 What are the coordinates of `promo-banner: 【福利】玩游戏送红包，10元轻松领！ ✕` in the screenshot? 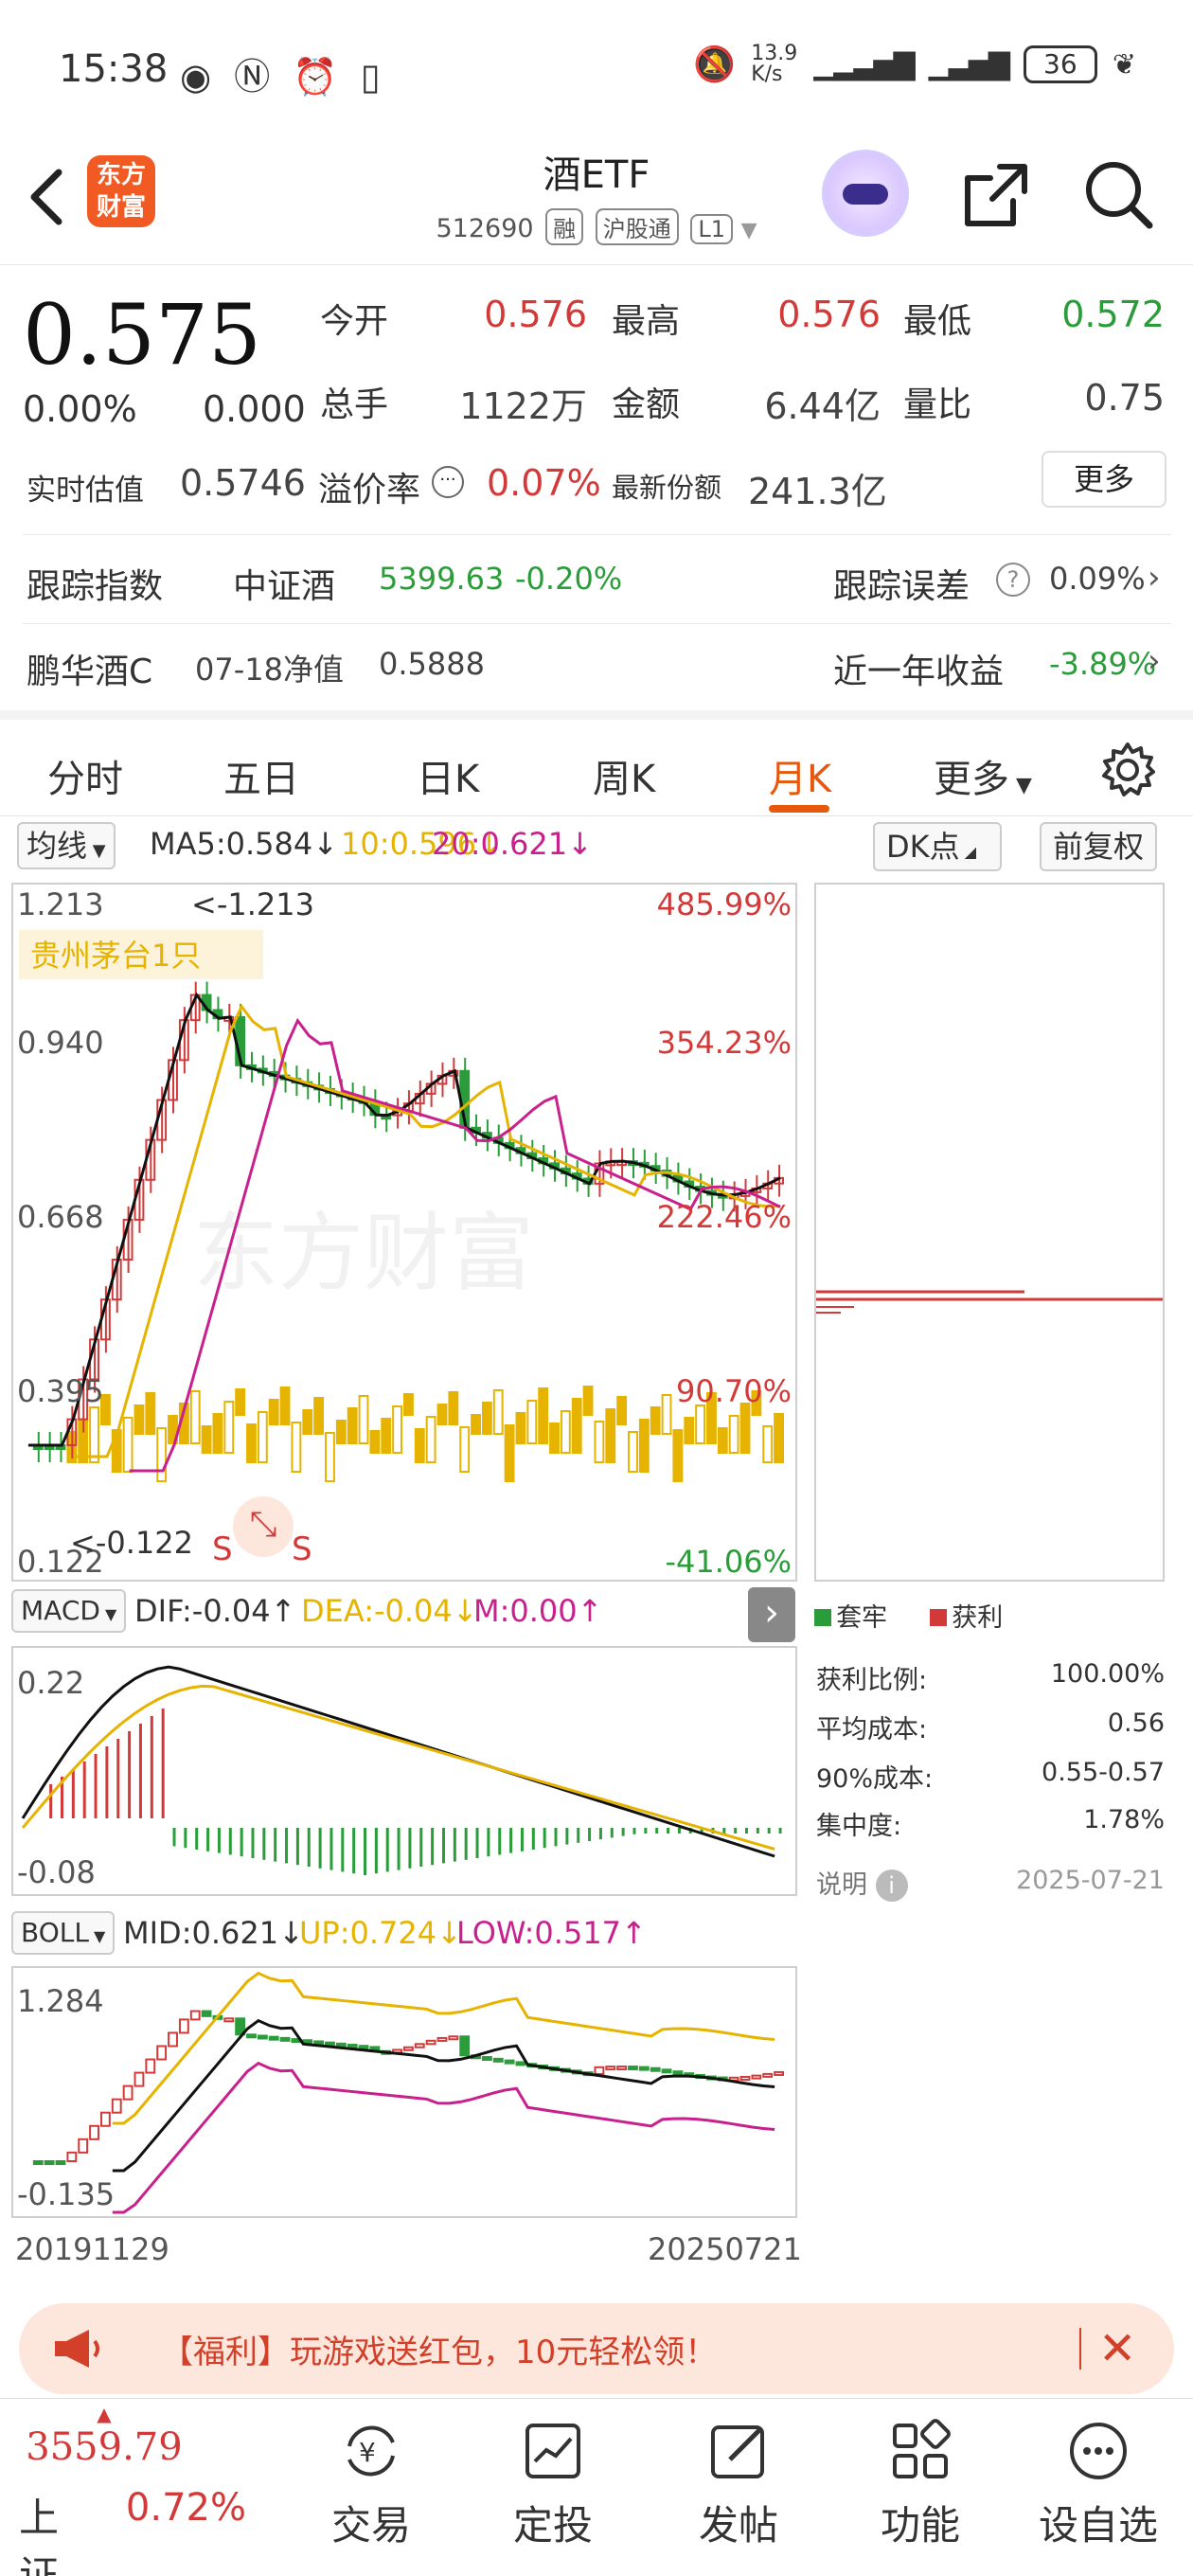 It's located at (596, 2348).